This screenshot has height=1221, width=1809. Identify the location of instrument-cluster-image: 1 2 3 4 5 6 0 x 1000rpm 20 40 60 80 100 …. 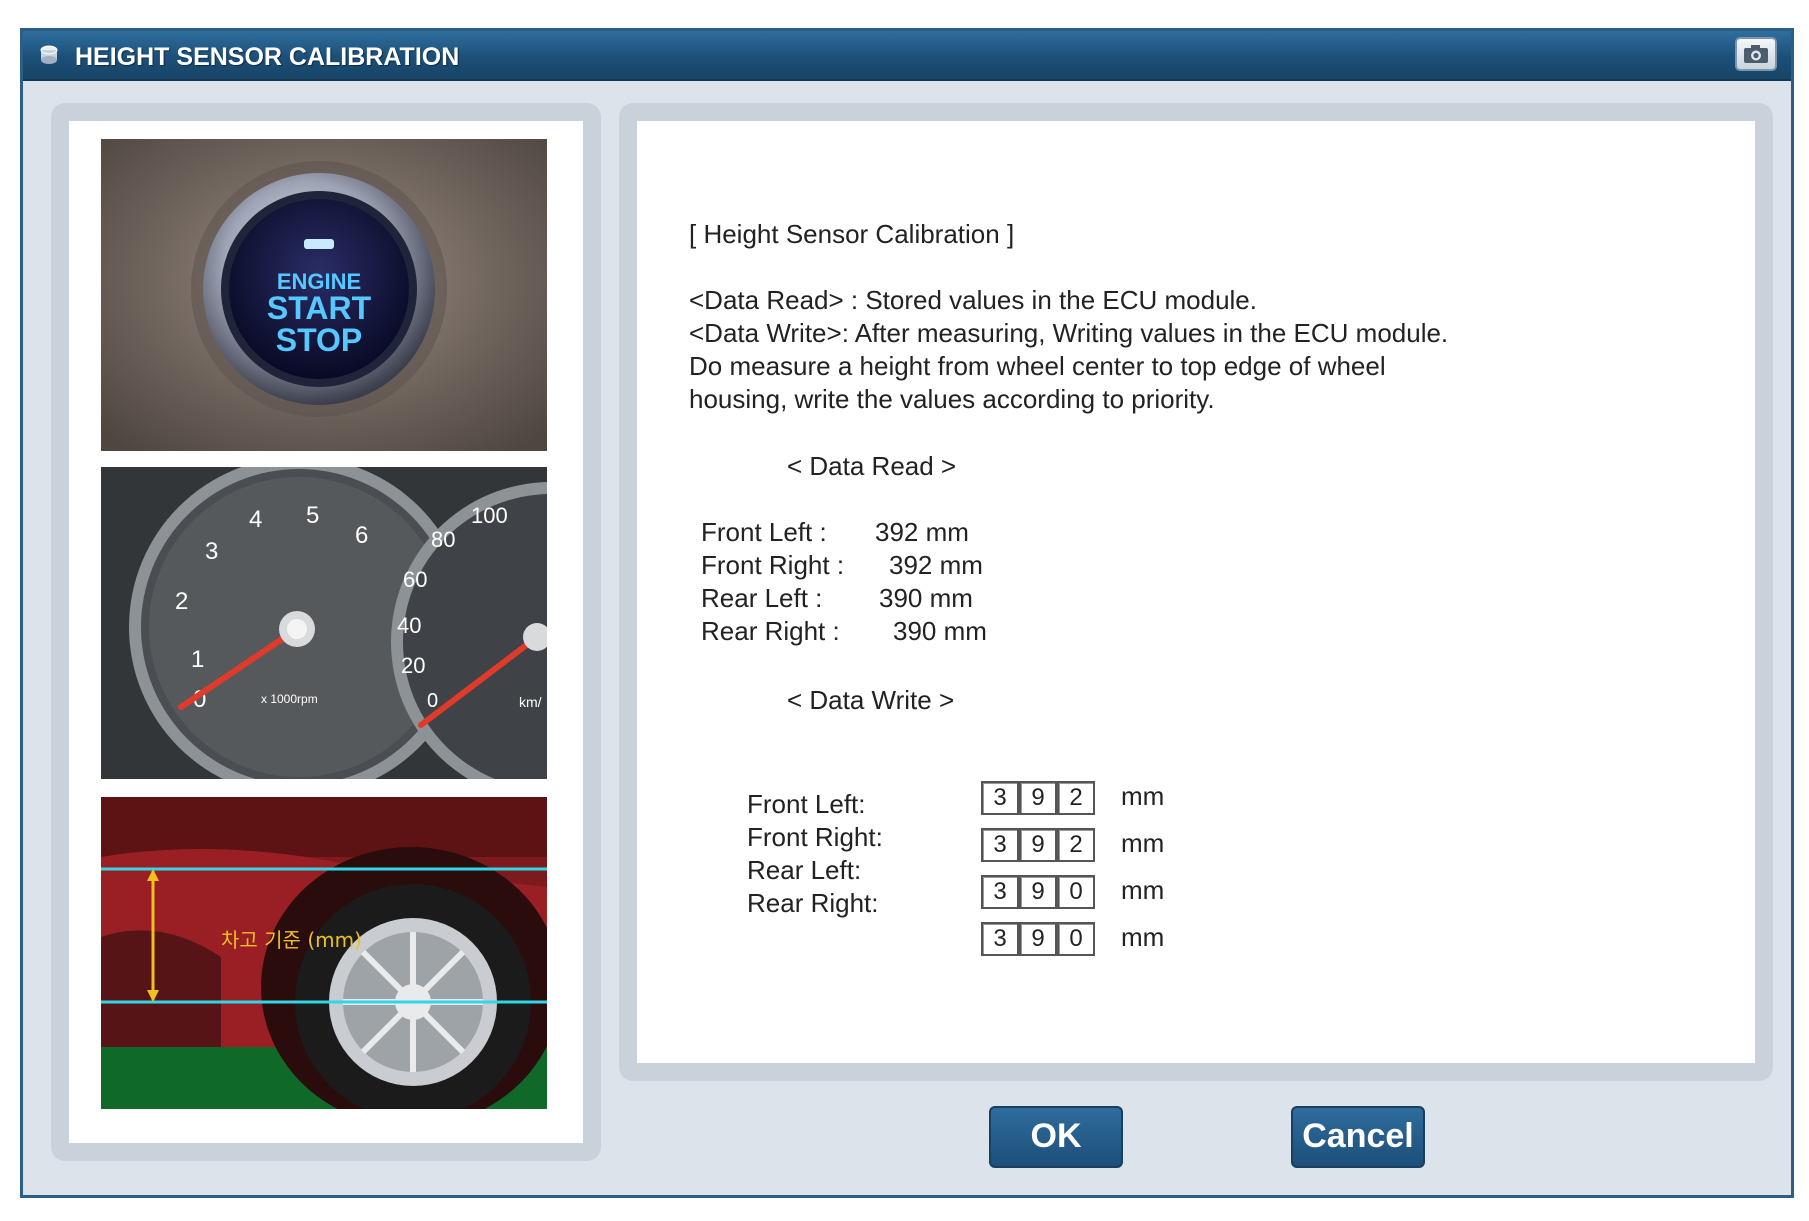
(324, 623).